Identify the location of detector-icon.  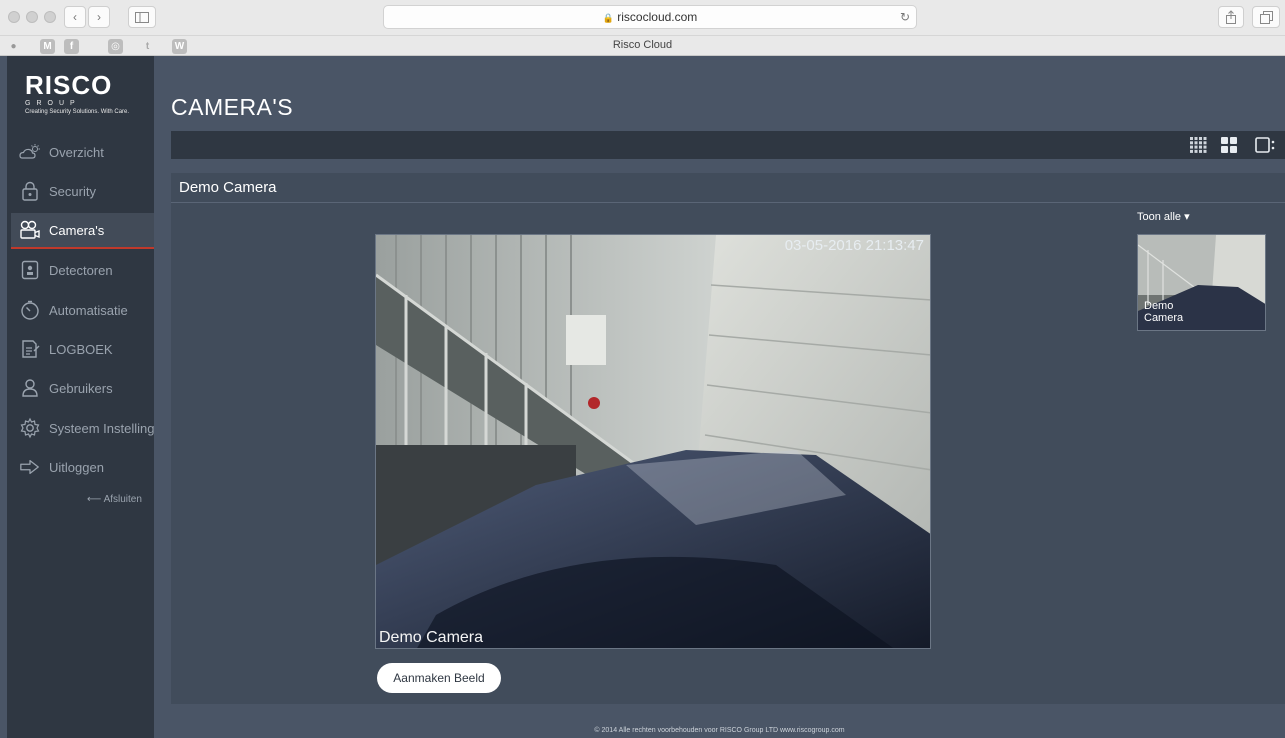
(30, 270).